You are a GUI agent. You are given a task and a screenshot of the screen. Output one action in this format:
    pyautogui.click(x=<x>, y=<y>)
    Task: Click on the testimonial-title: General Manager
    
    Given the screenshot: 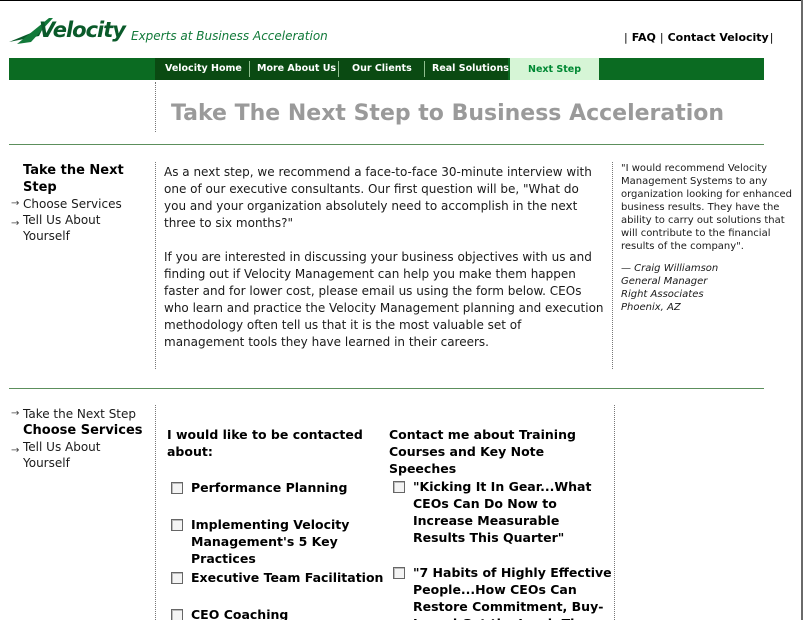 What is the action you would take?
    pyautogui.click(x=664, y=281)
    